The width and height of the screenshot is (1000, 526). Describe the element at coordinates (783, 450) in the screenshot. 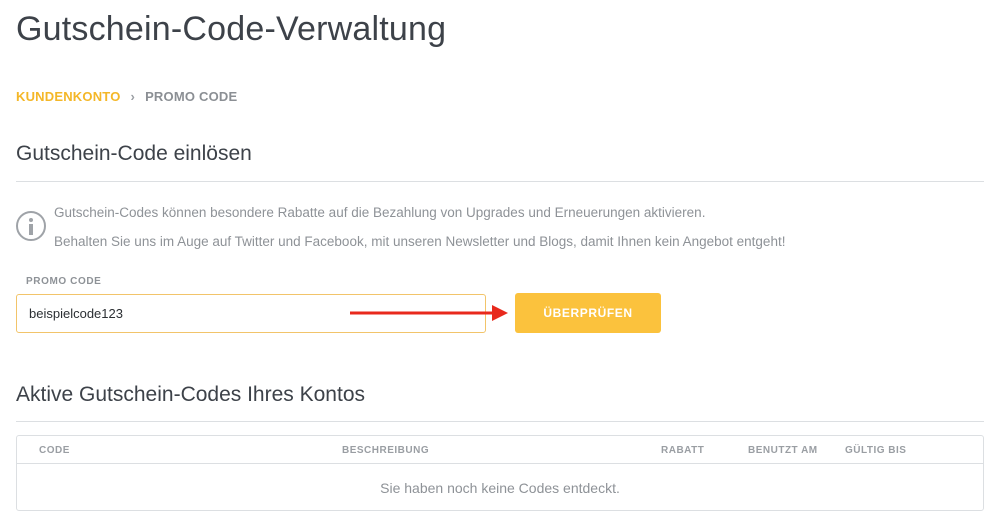

I see `column-header-used-on: BENUTZT AM` at that location.